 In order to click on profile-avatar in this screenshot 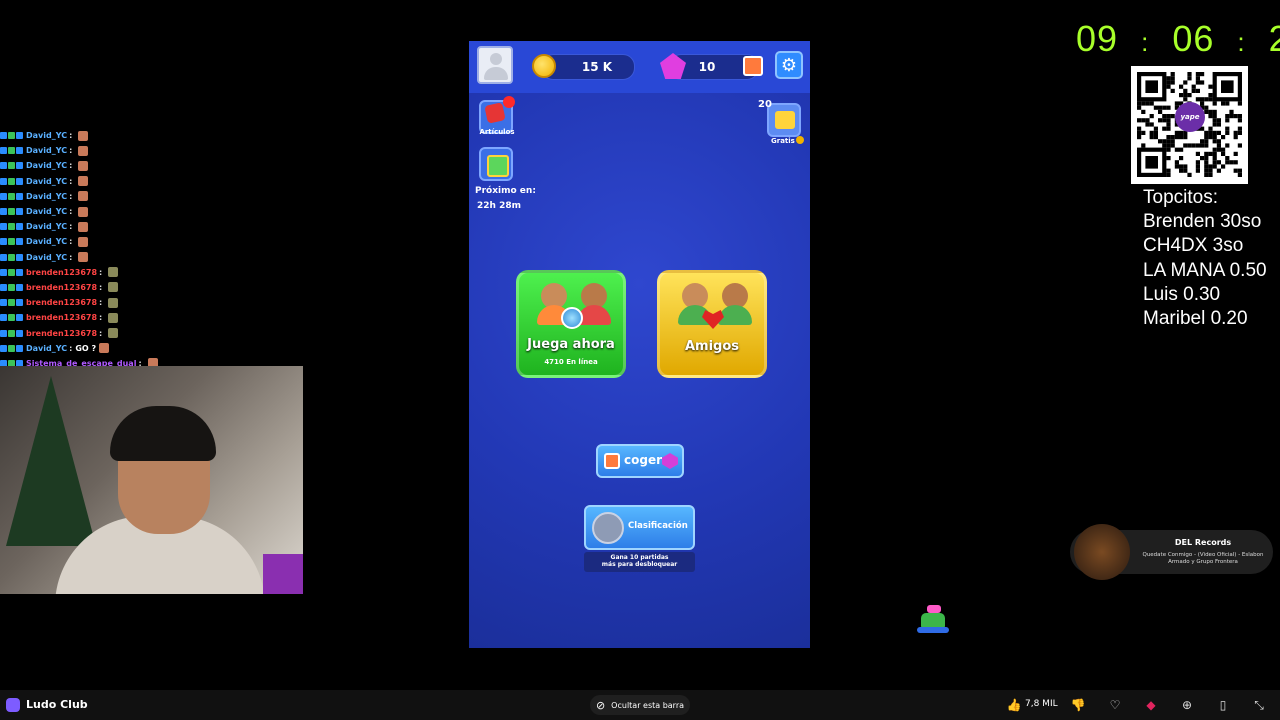, I will do `click(495, 65)`.